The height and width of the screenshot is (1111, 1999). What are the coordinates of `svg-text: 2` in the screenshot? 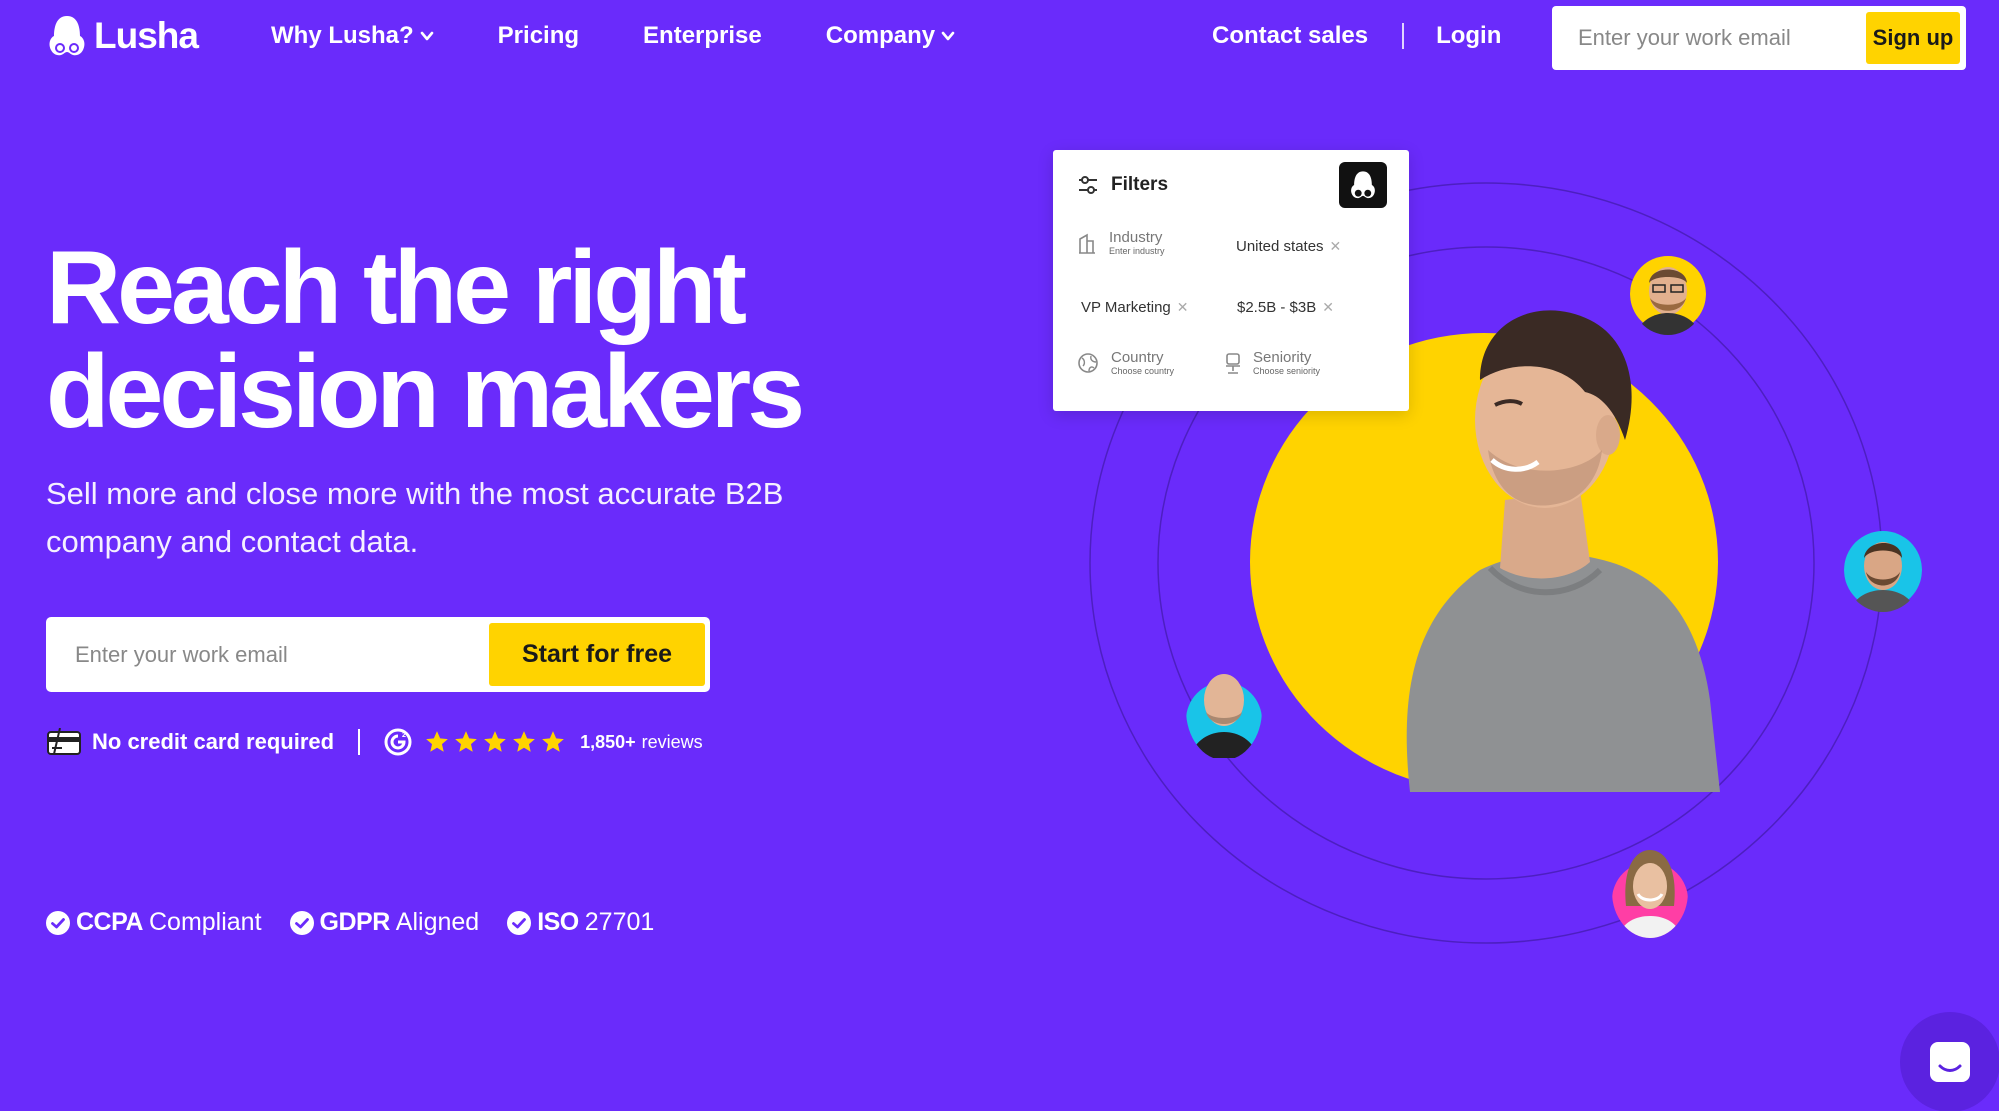 It's located at (404, 735).